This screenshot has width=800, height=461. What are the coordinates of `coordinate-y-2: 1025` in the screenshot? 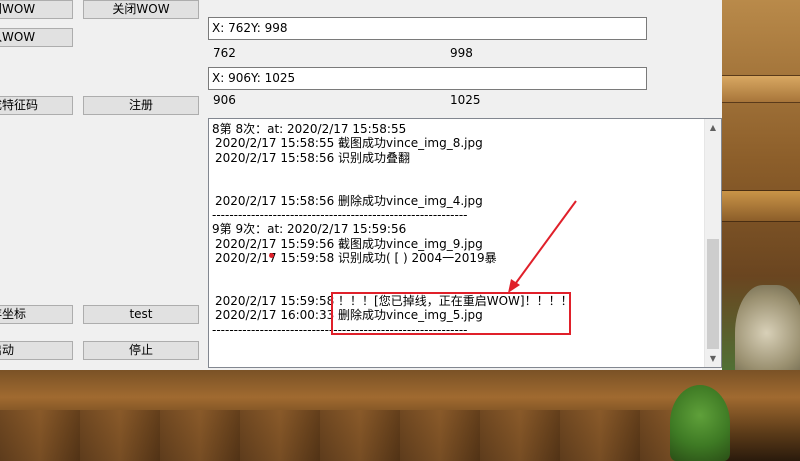 It's located at (465, 100).